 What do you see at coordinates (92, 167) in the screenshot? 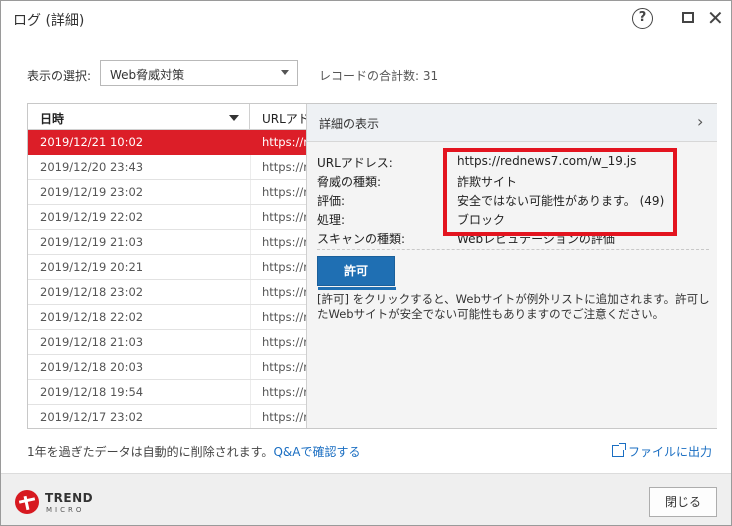
I see `row-date: 2019/12/20 23:43` at bounding box center [92, 167].